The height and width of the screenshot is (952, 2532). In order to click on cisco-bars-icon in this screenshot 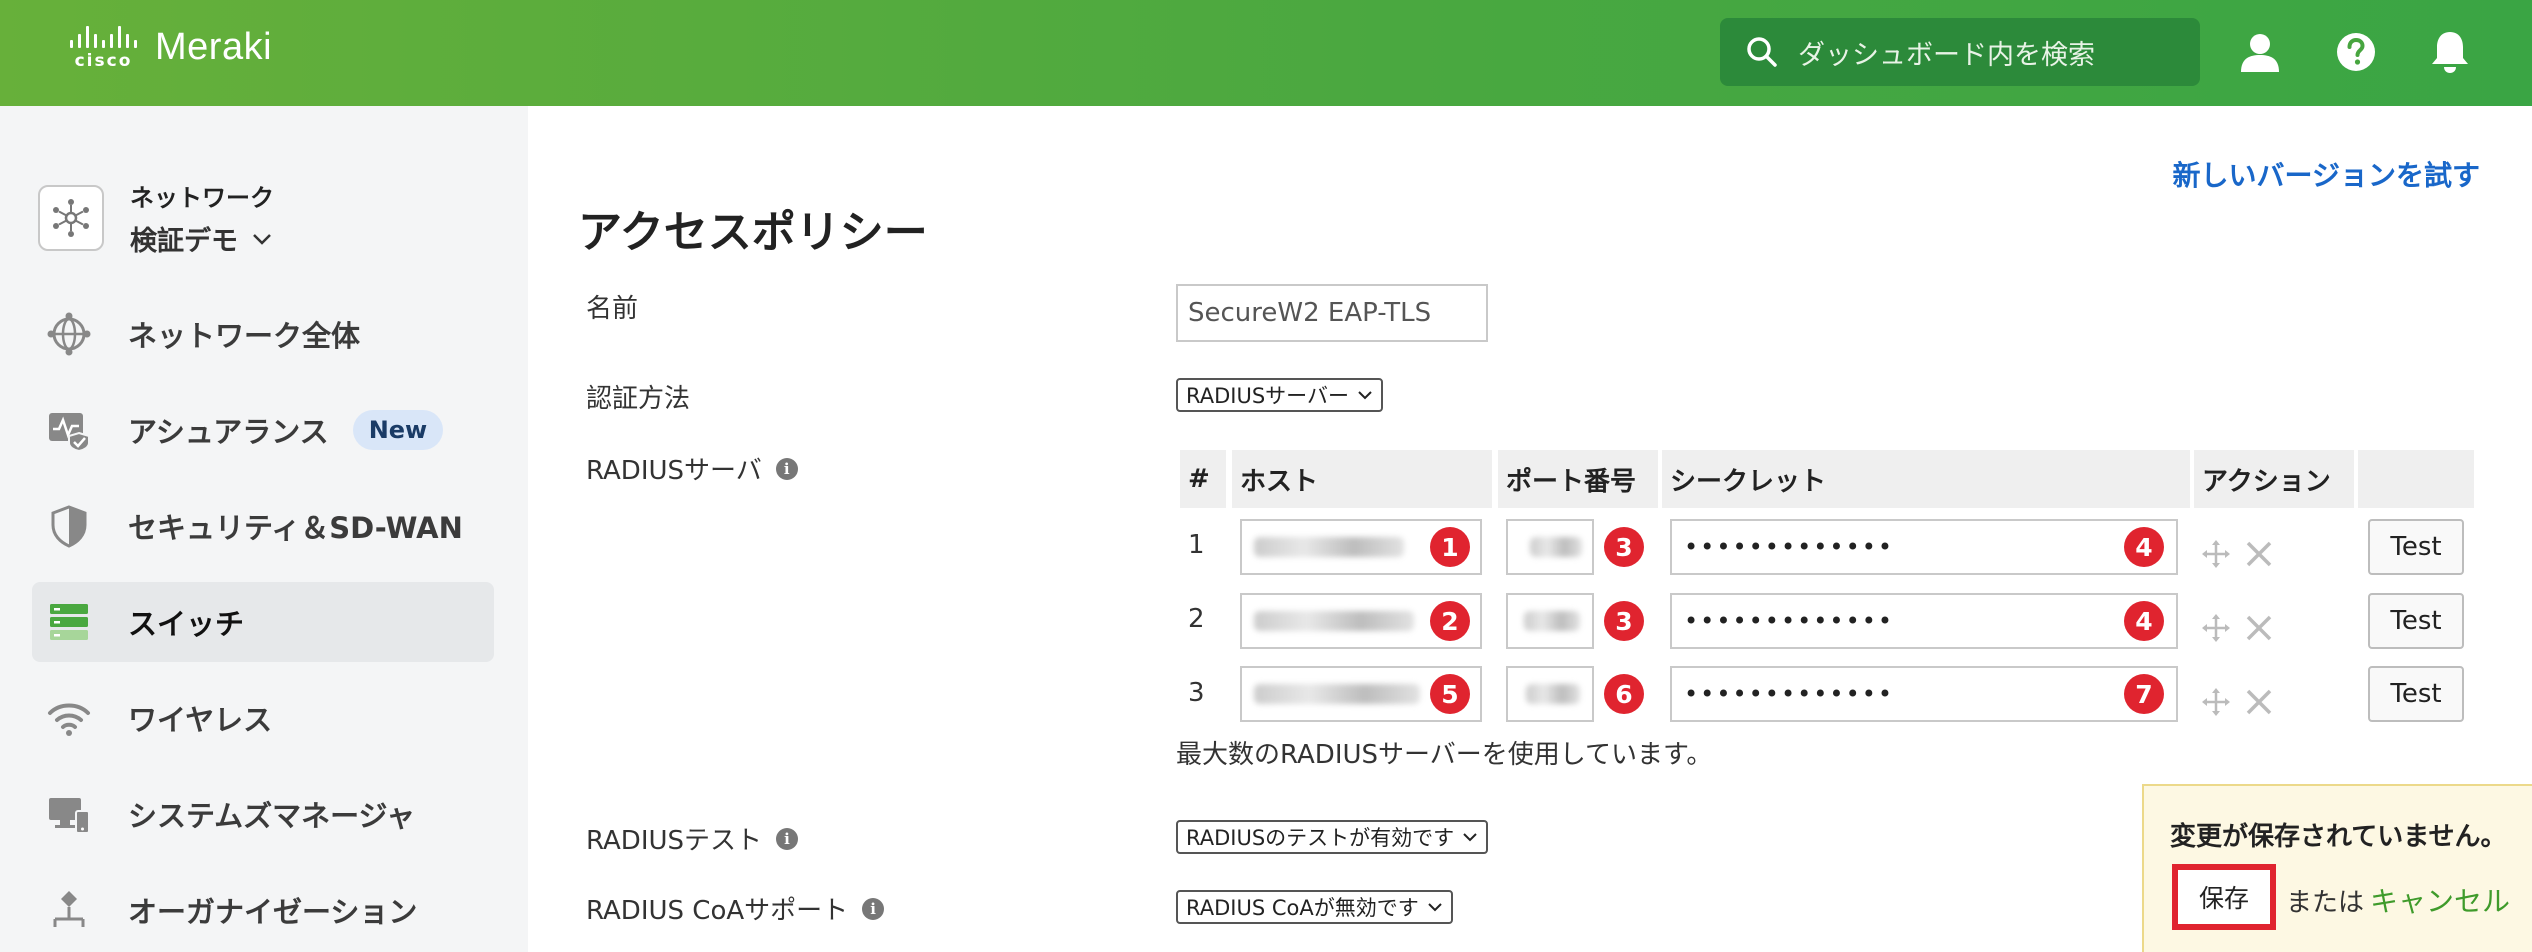, I will do `click(103, 36)`.